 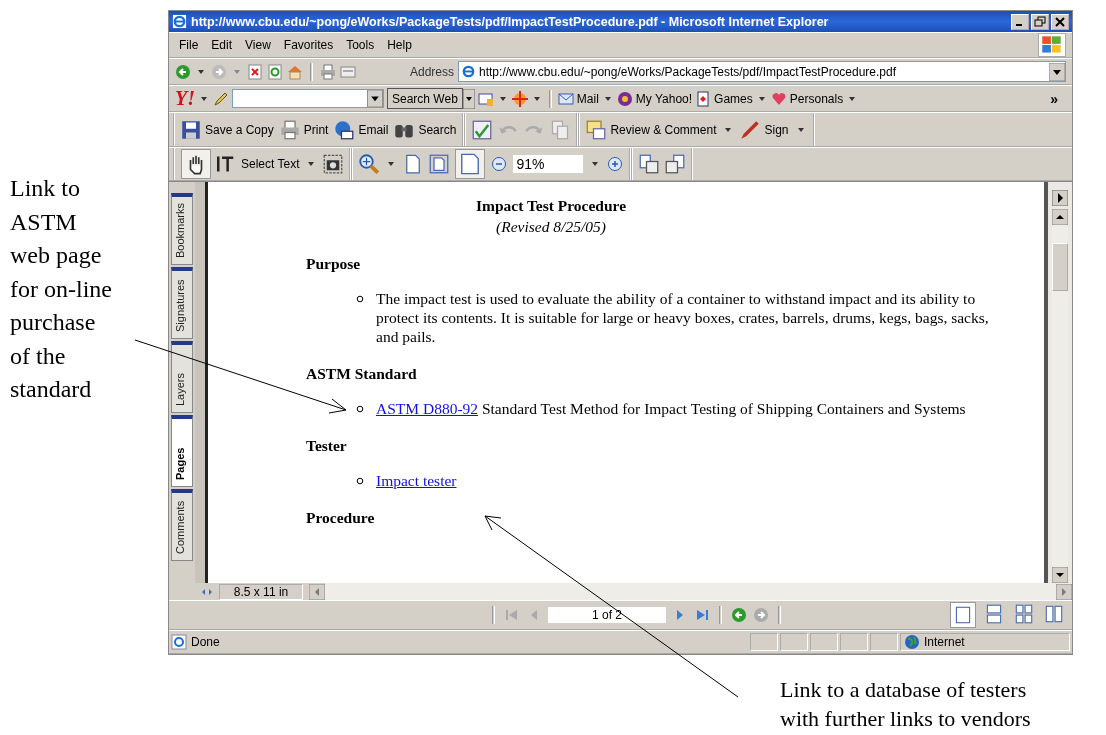 What do you see at coordinates (328, 71) in the screenshot?
I see `print-icon` at bounding box center [328, 71].